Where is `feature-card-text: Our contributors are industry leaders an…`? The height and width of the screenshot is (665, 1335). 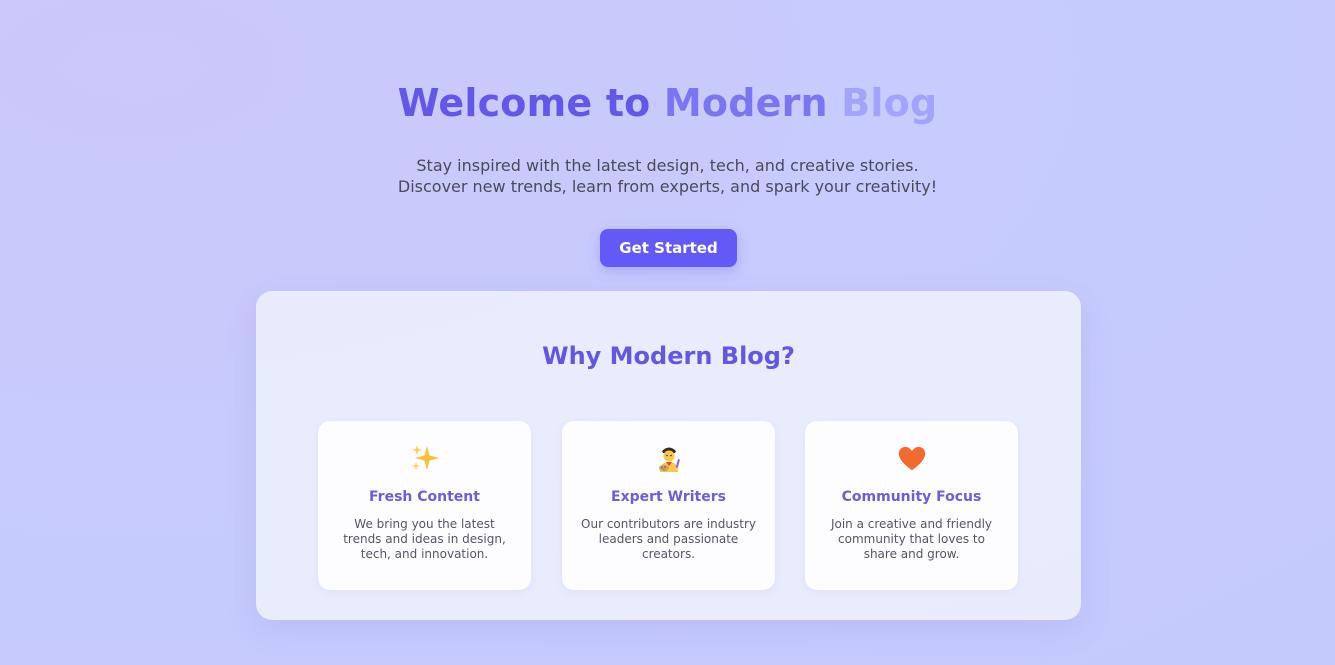 feature-card-text: Our contributors are industry leaders an… is located at coordinates (668, 539).